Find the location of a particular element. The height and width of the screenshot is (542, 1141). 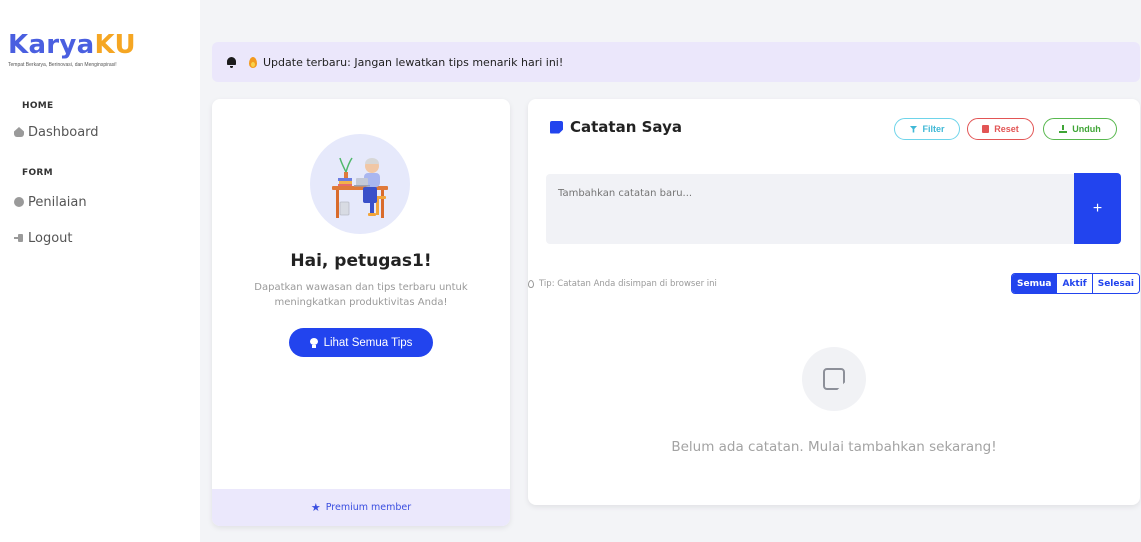

view-all-tips-label: Lihat Semua Tips is located at coordinates (368, 342).